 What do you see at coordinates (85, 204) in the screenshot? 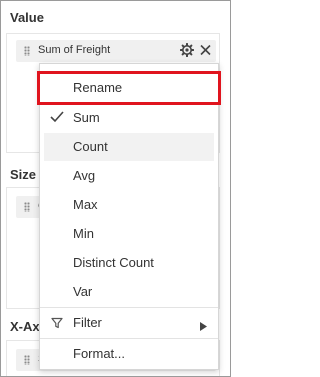
I see `menu-item-label: Max` at bounding box center [85, 204].